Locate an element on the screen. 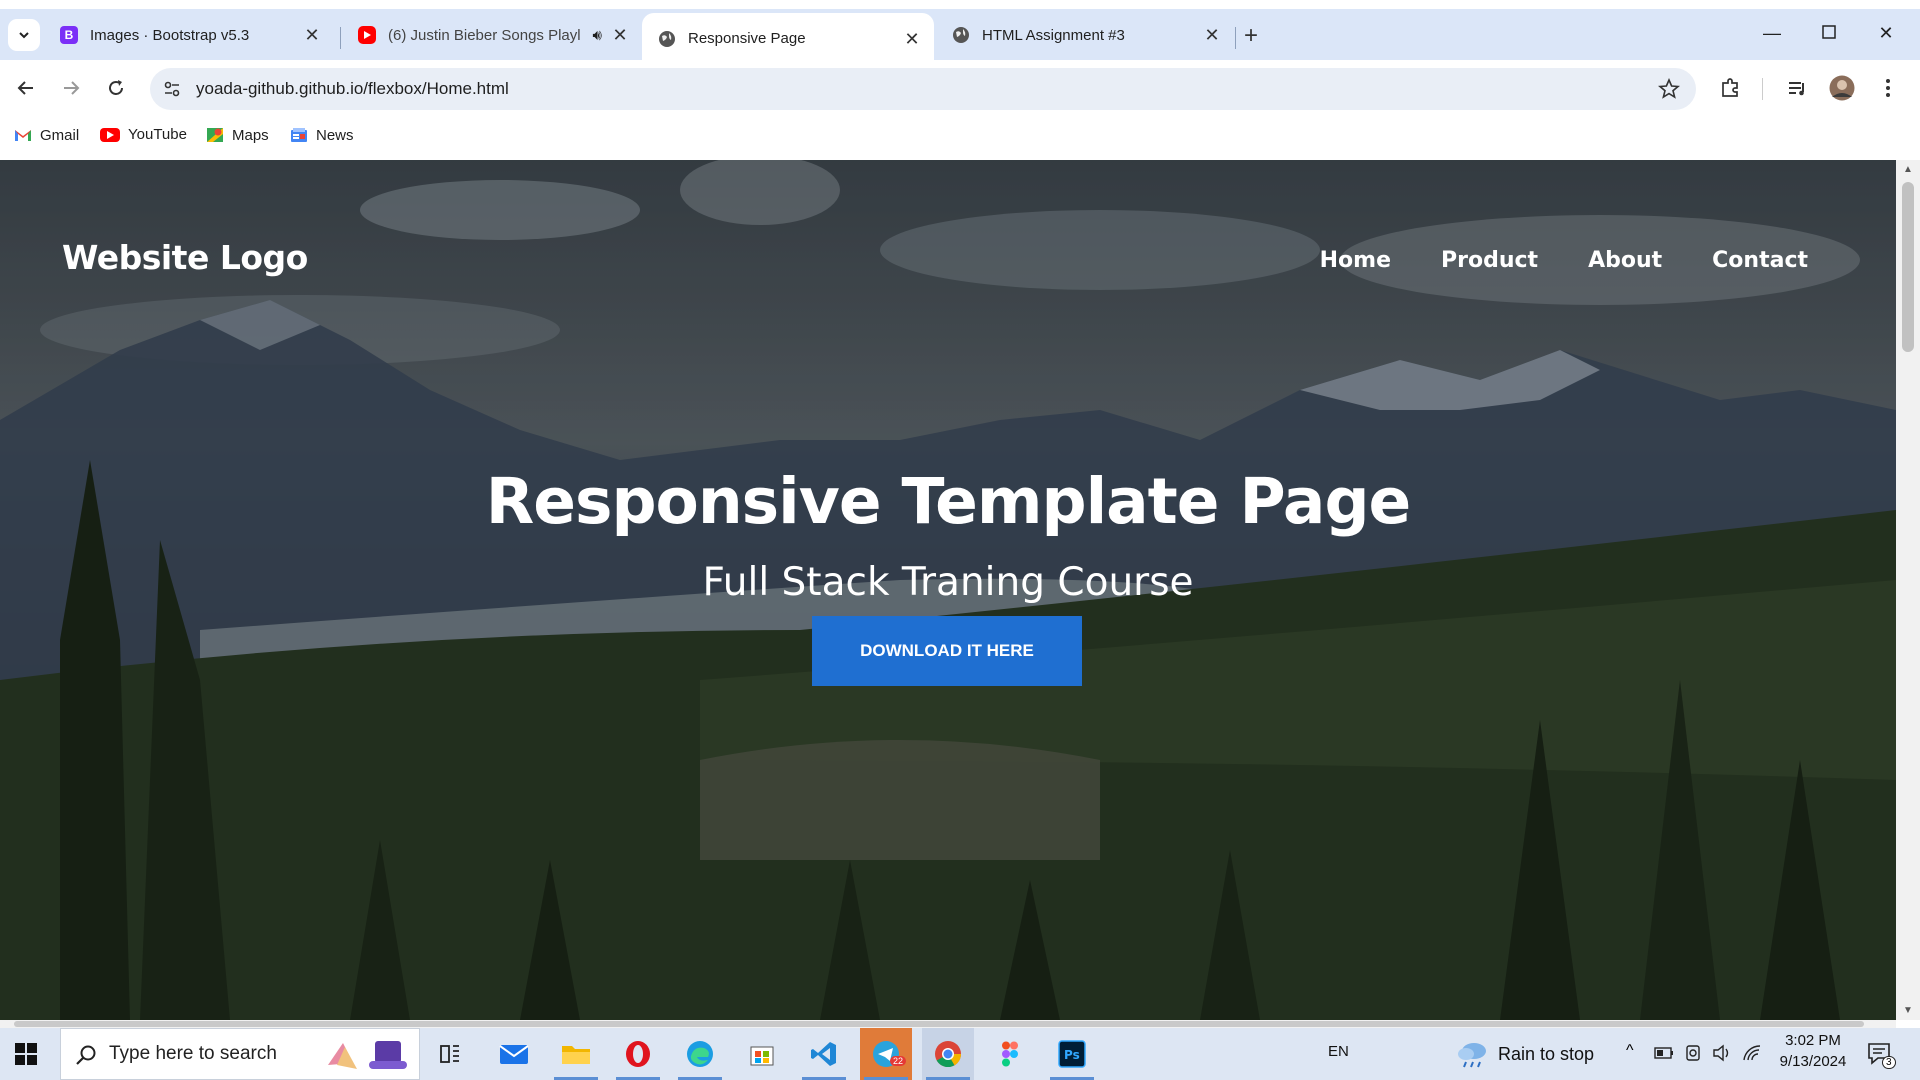  maximize-button is located at coordinates (1829, 33).